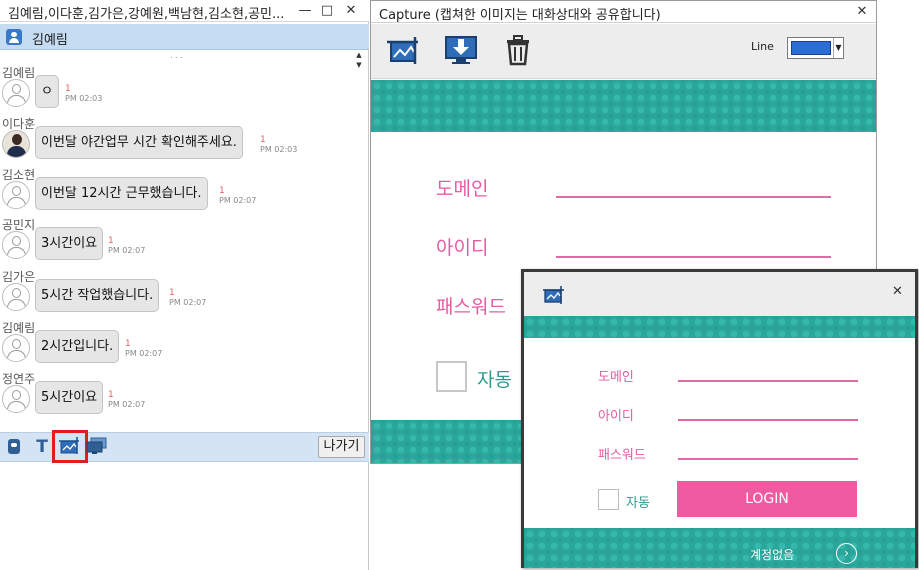 This screenshot has width=919, height=570. What do you see at coordinates (184, 241) in the screenshot?
I see `message-item: 공민지 3시간이요 1 PM 02:07` at bounding box center [184, 241].